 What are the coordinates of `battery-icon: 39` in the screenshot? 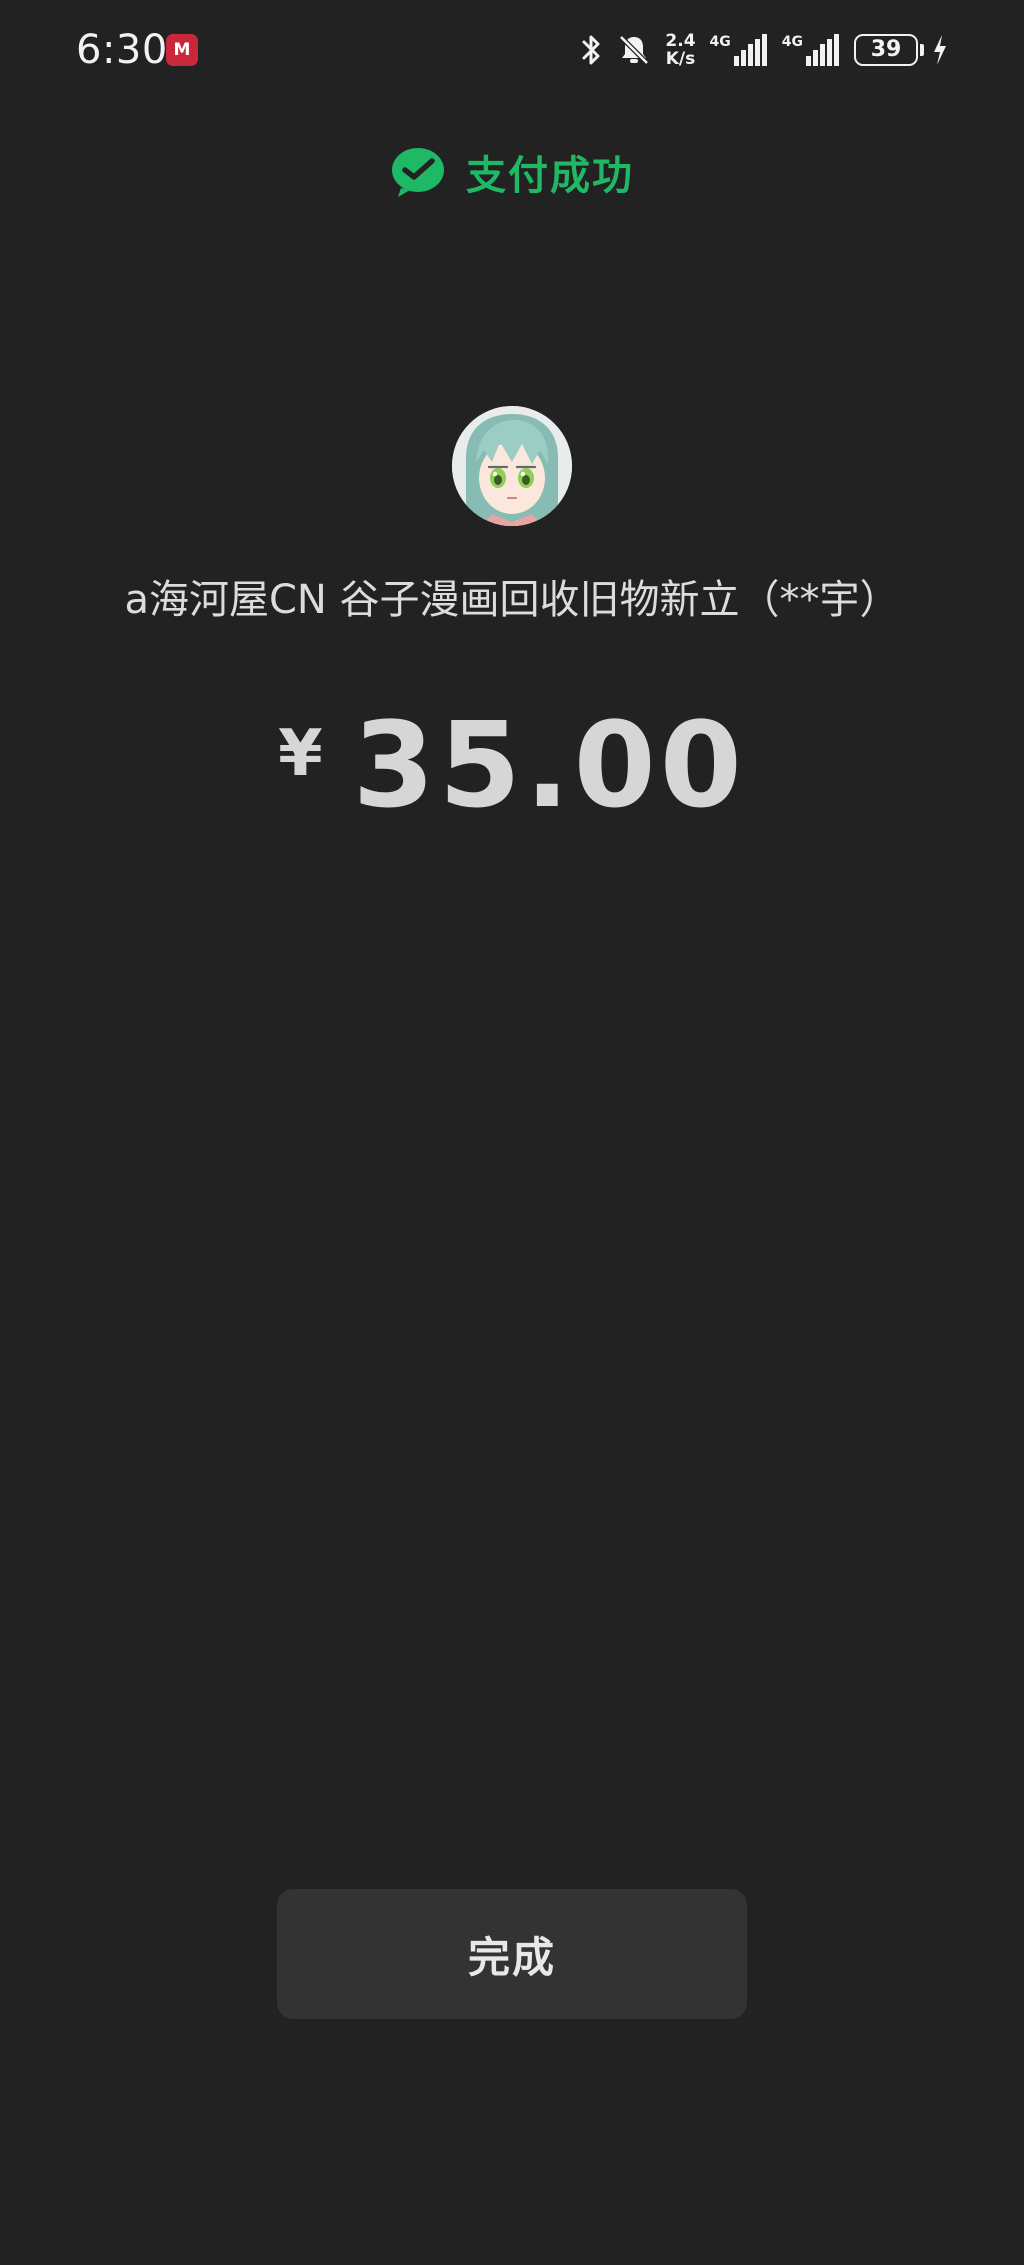 It's located at (889, 50).